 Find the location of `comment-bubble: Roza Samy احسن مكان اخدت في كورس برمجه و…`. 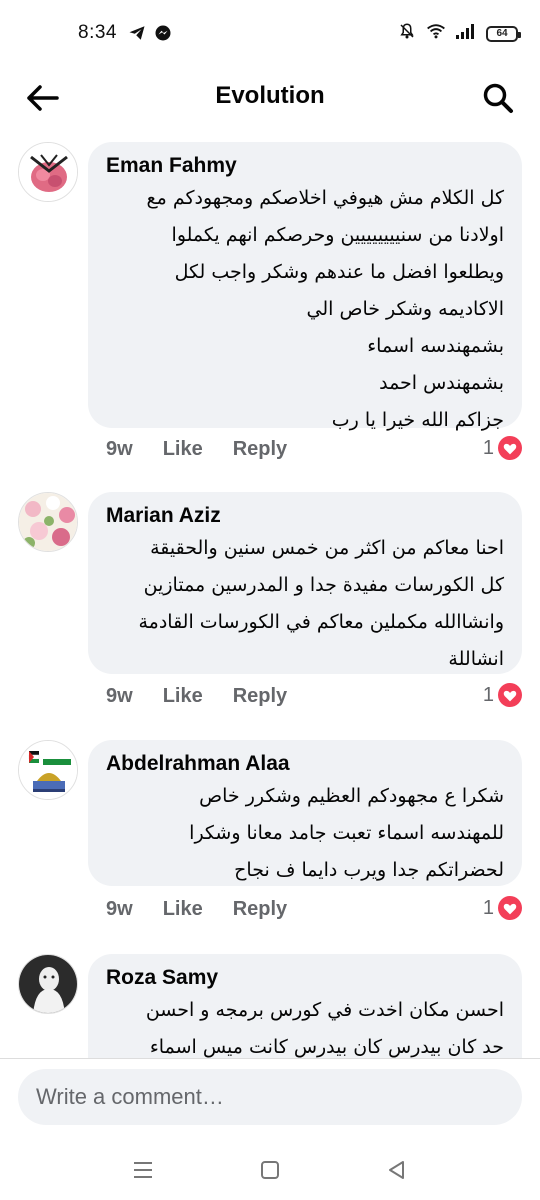

comment-bubble: Roza Samy احسن مكان اخدت في كورس برمجه و… is located at coordinates (305, 1006).